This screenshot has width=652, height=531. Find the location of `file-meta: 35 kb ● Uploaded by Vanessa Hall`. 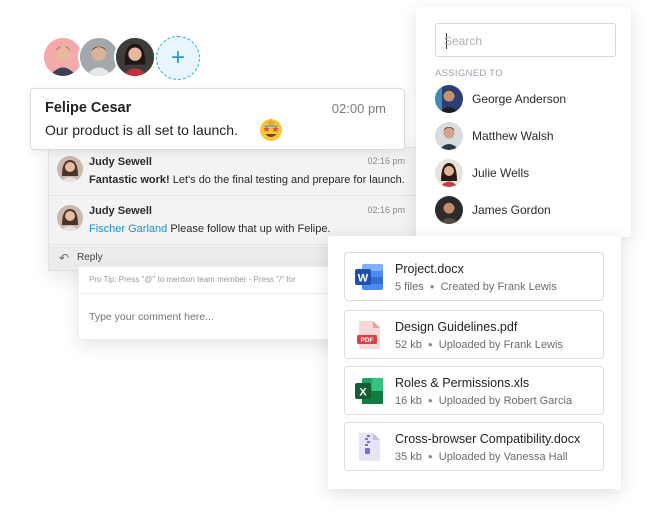

file-meta: 35 kb ● Uploaded by Vanessa Hall is located at coordinates (481, 457).